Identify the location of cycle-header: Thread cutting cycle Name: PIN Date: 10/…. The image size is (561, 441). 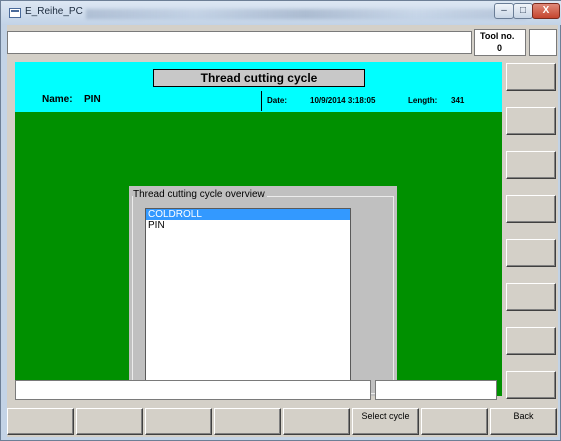
(258, 87).